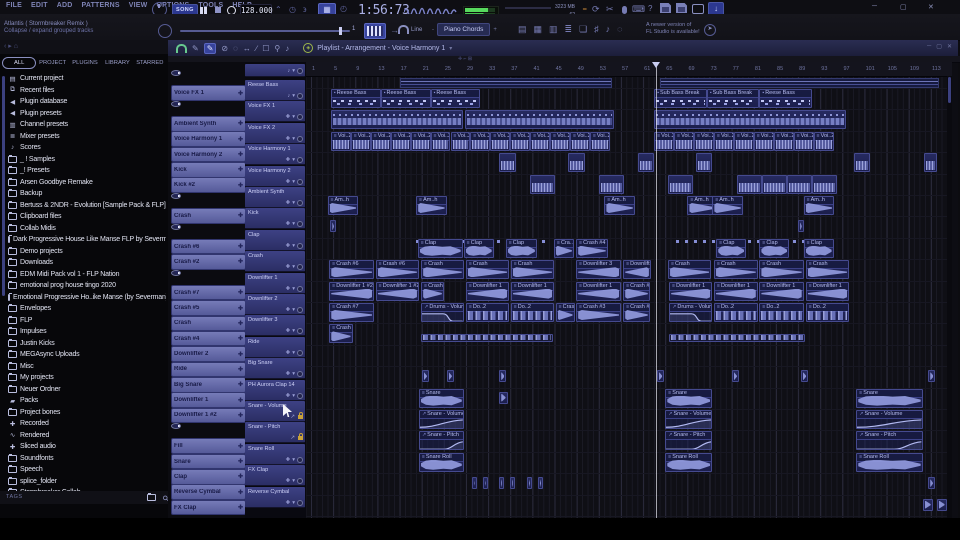  What do you see at coordinates (275, 497) in the screenshot?
I see `track-header: Reverse Cymbal ✚ ▾` at bounding box center [275, 497].